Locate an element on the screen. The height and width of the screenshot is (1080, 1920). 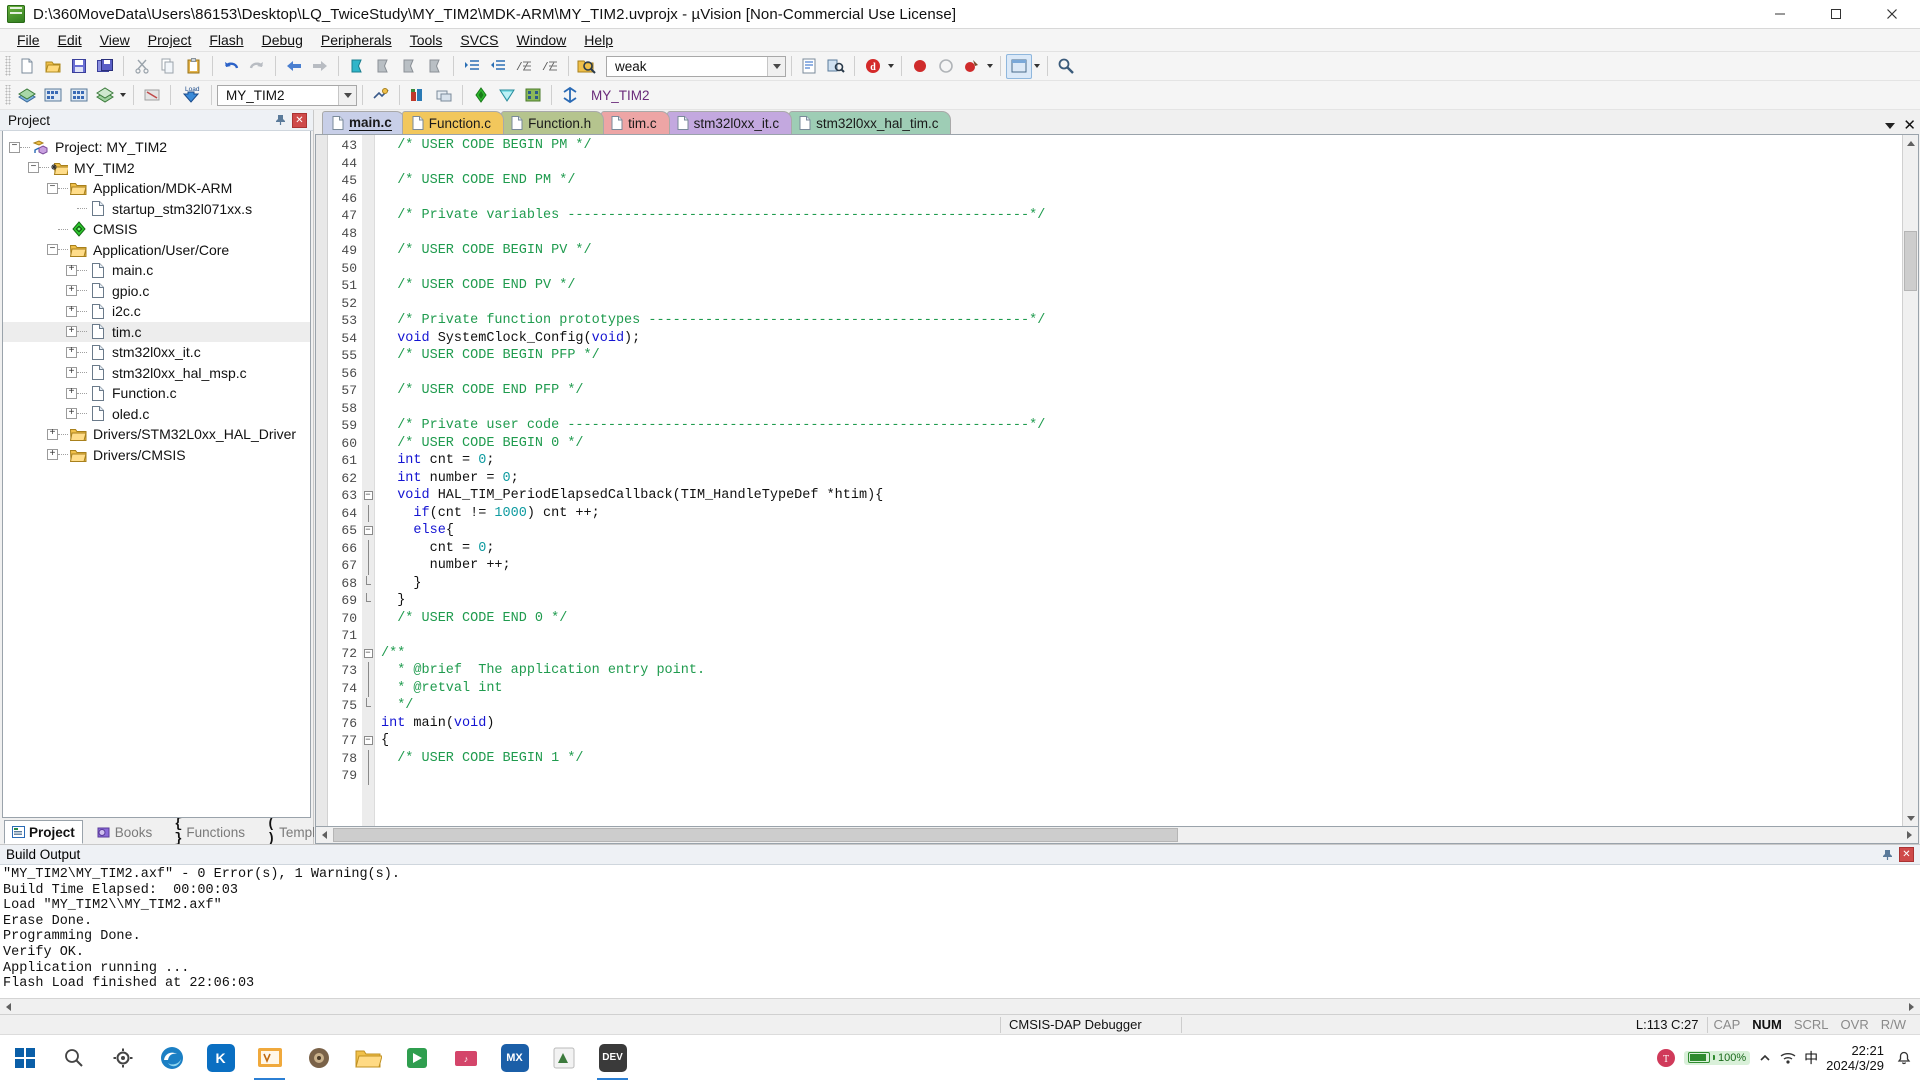
battery-indicator: 100% is located at coordinates (1717, 1057).